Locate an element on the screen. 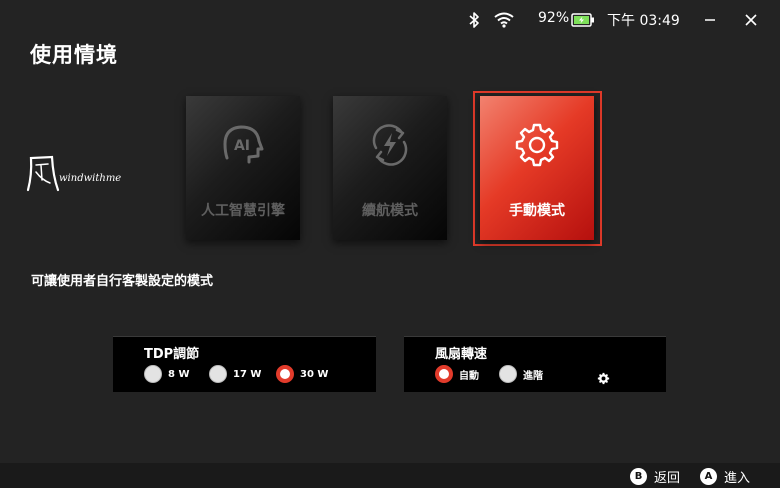 The width and height of the screenshot is (780, 488). tdp-option-8w: 8 W is located at coordinates (166, 374).